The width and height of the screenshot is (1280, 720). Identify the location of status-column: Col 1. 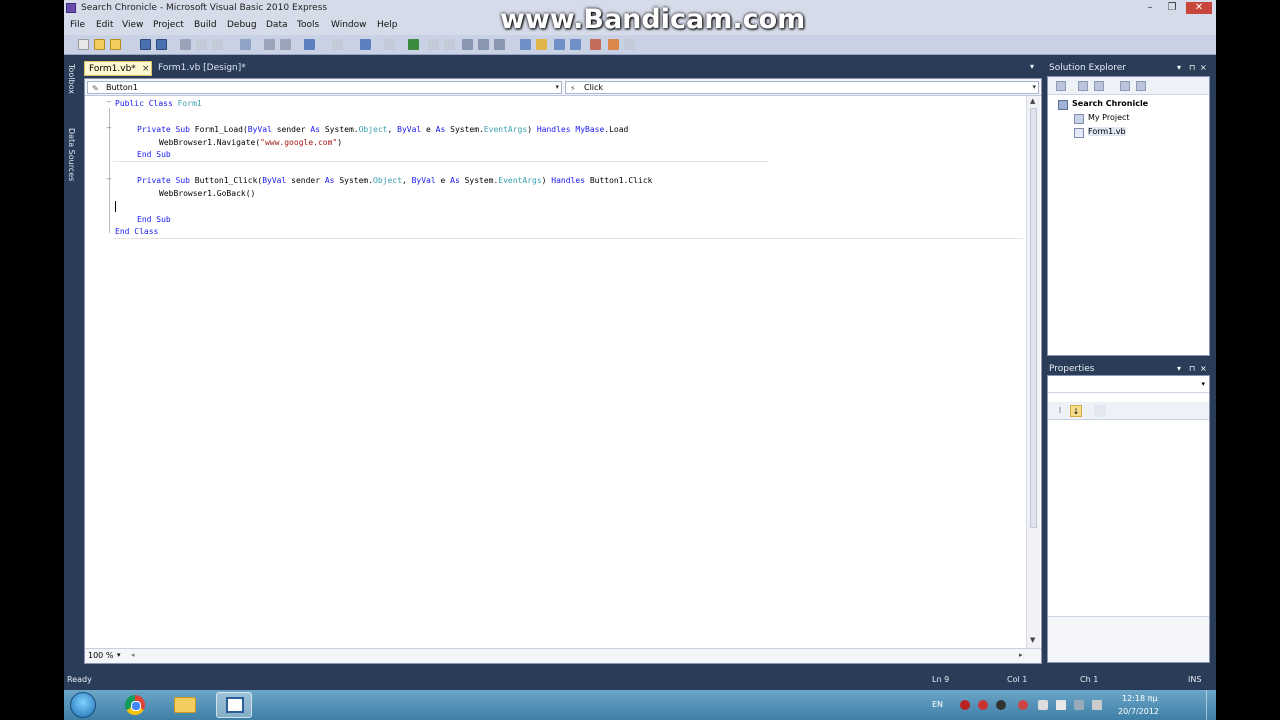
(1017, 679).